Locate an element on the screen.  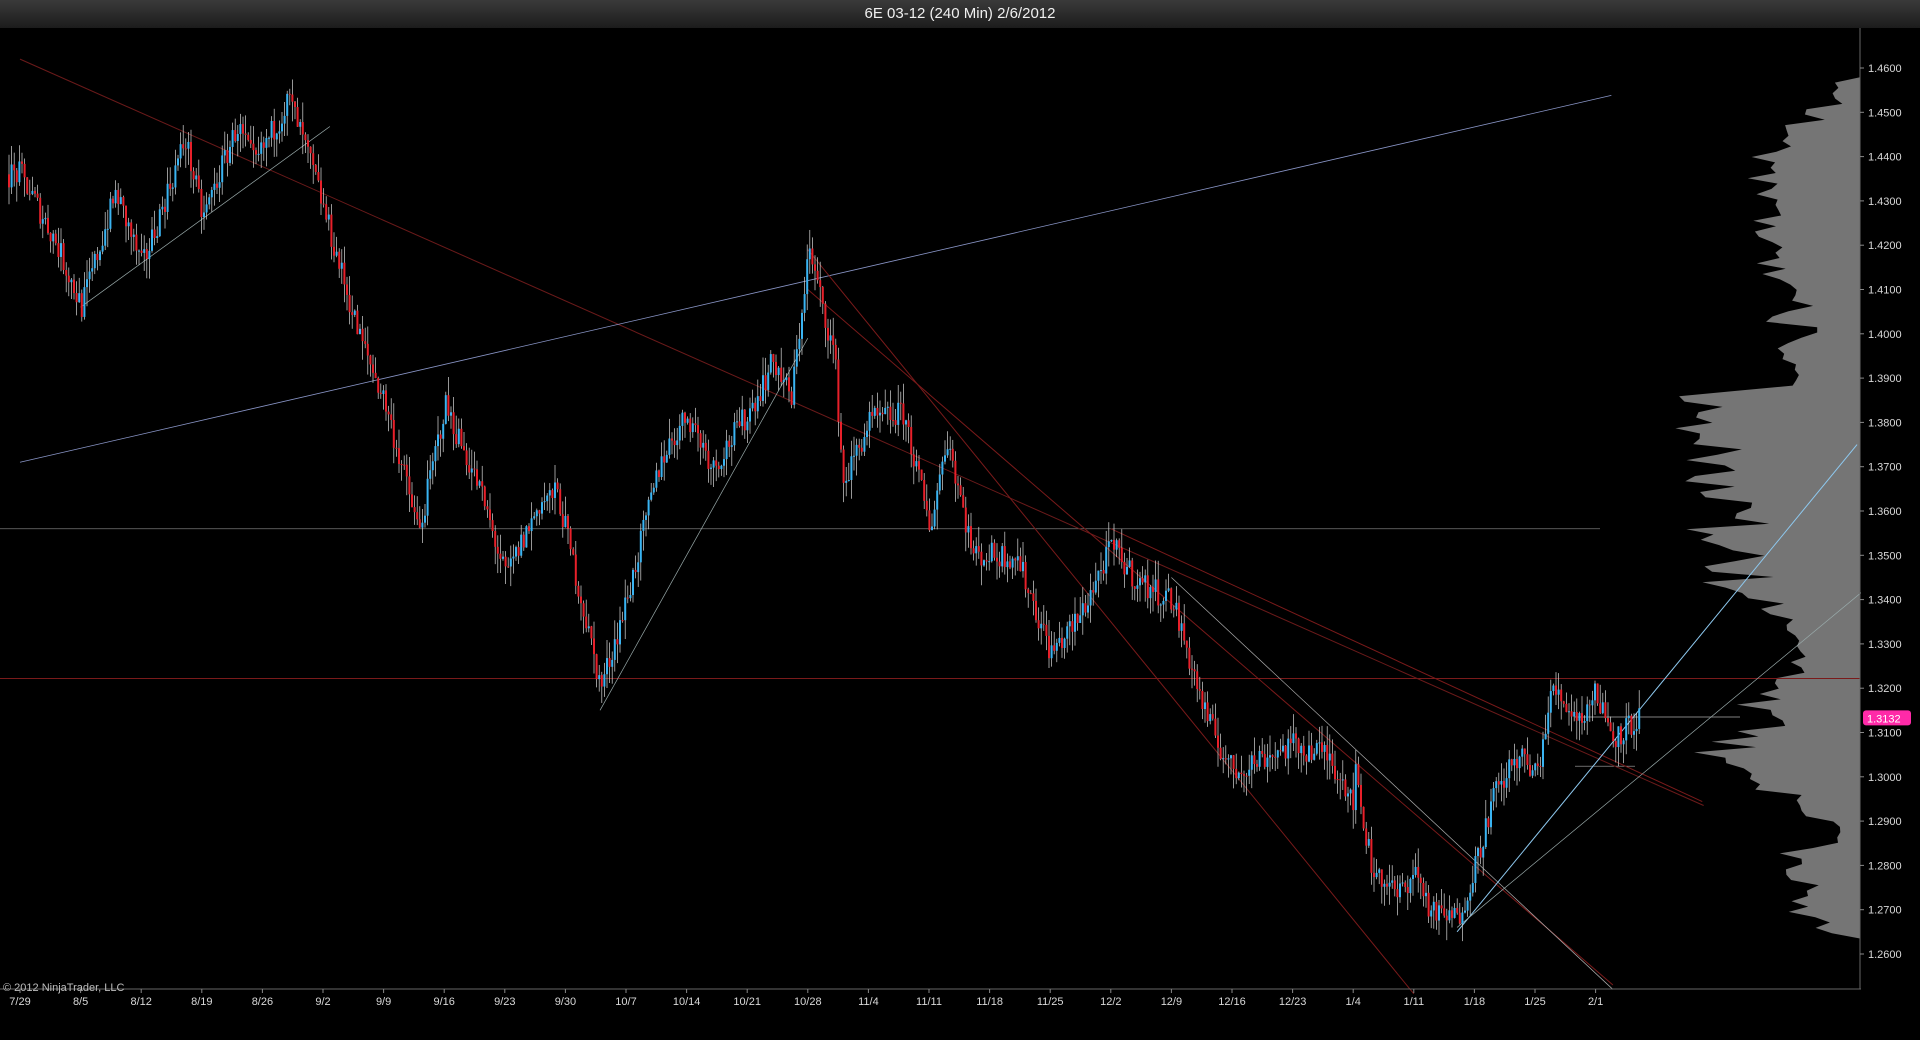
x-tick-label: 11/4 is located at coordinates (868, 1002).